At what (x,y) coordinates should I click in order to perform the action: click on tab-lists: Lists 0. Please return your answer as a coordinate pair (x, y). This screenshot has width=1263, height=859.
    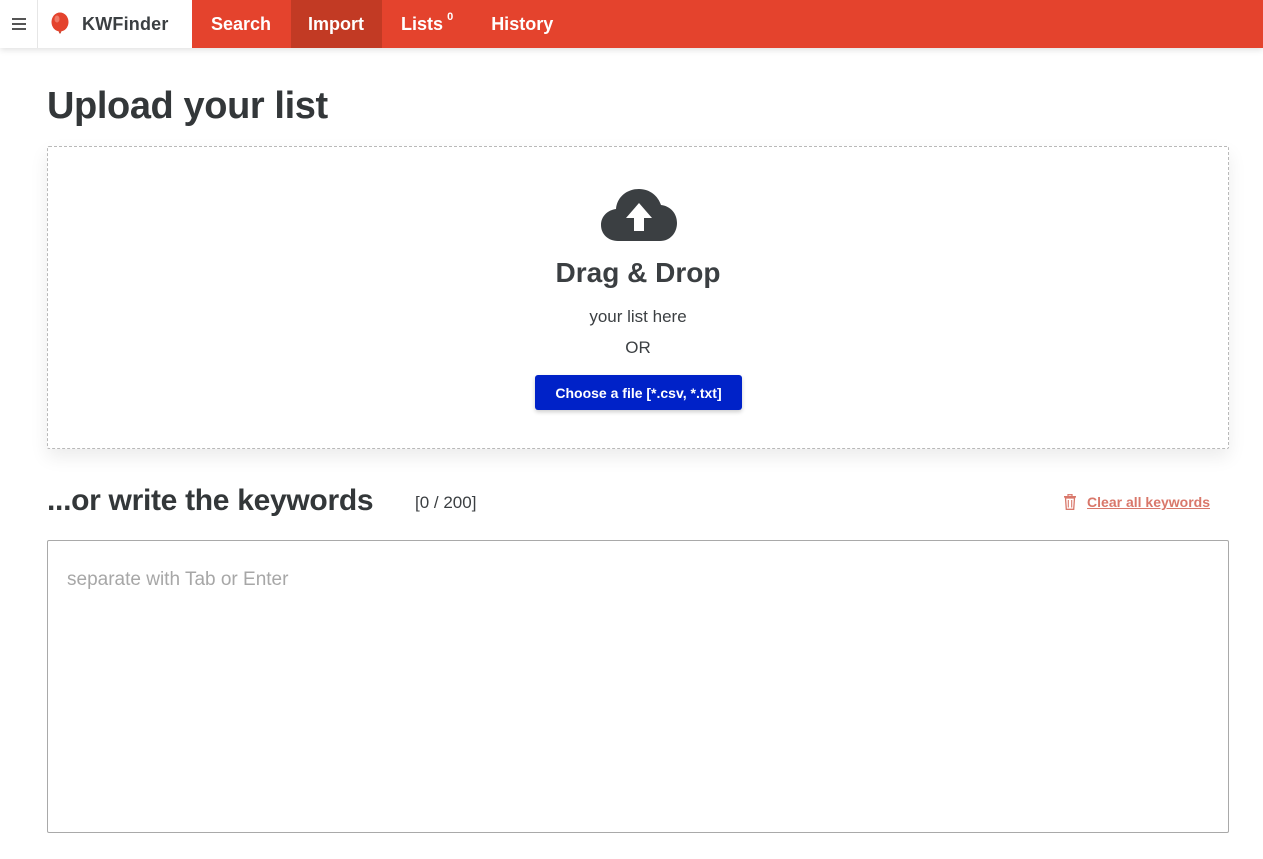
    Looking at the image, I should click on (427, 24).